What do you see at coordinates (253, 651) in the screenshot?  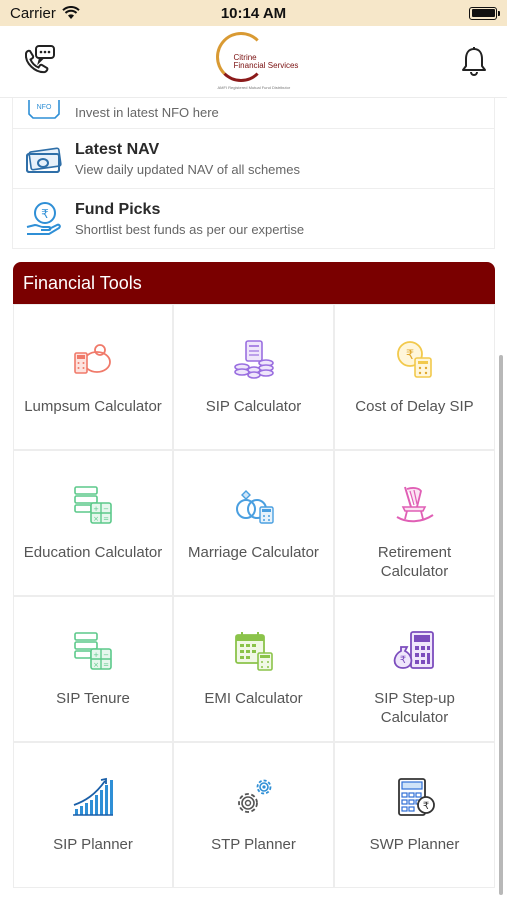 I see `calendar-calculator-icon` at bounding box center [253, 651].